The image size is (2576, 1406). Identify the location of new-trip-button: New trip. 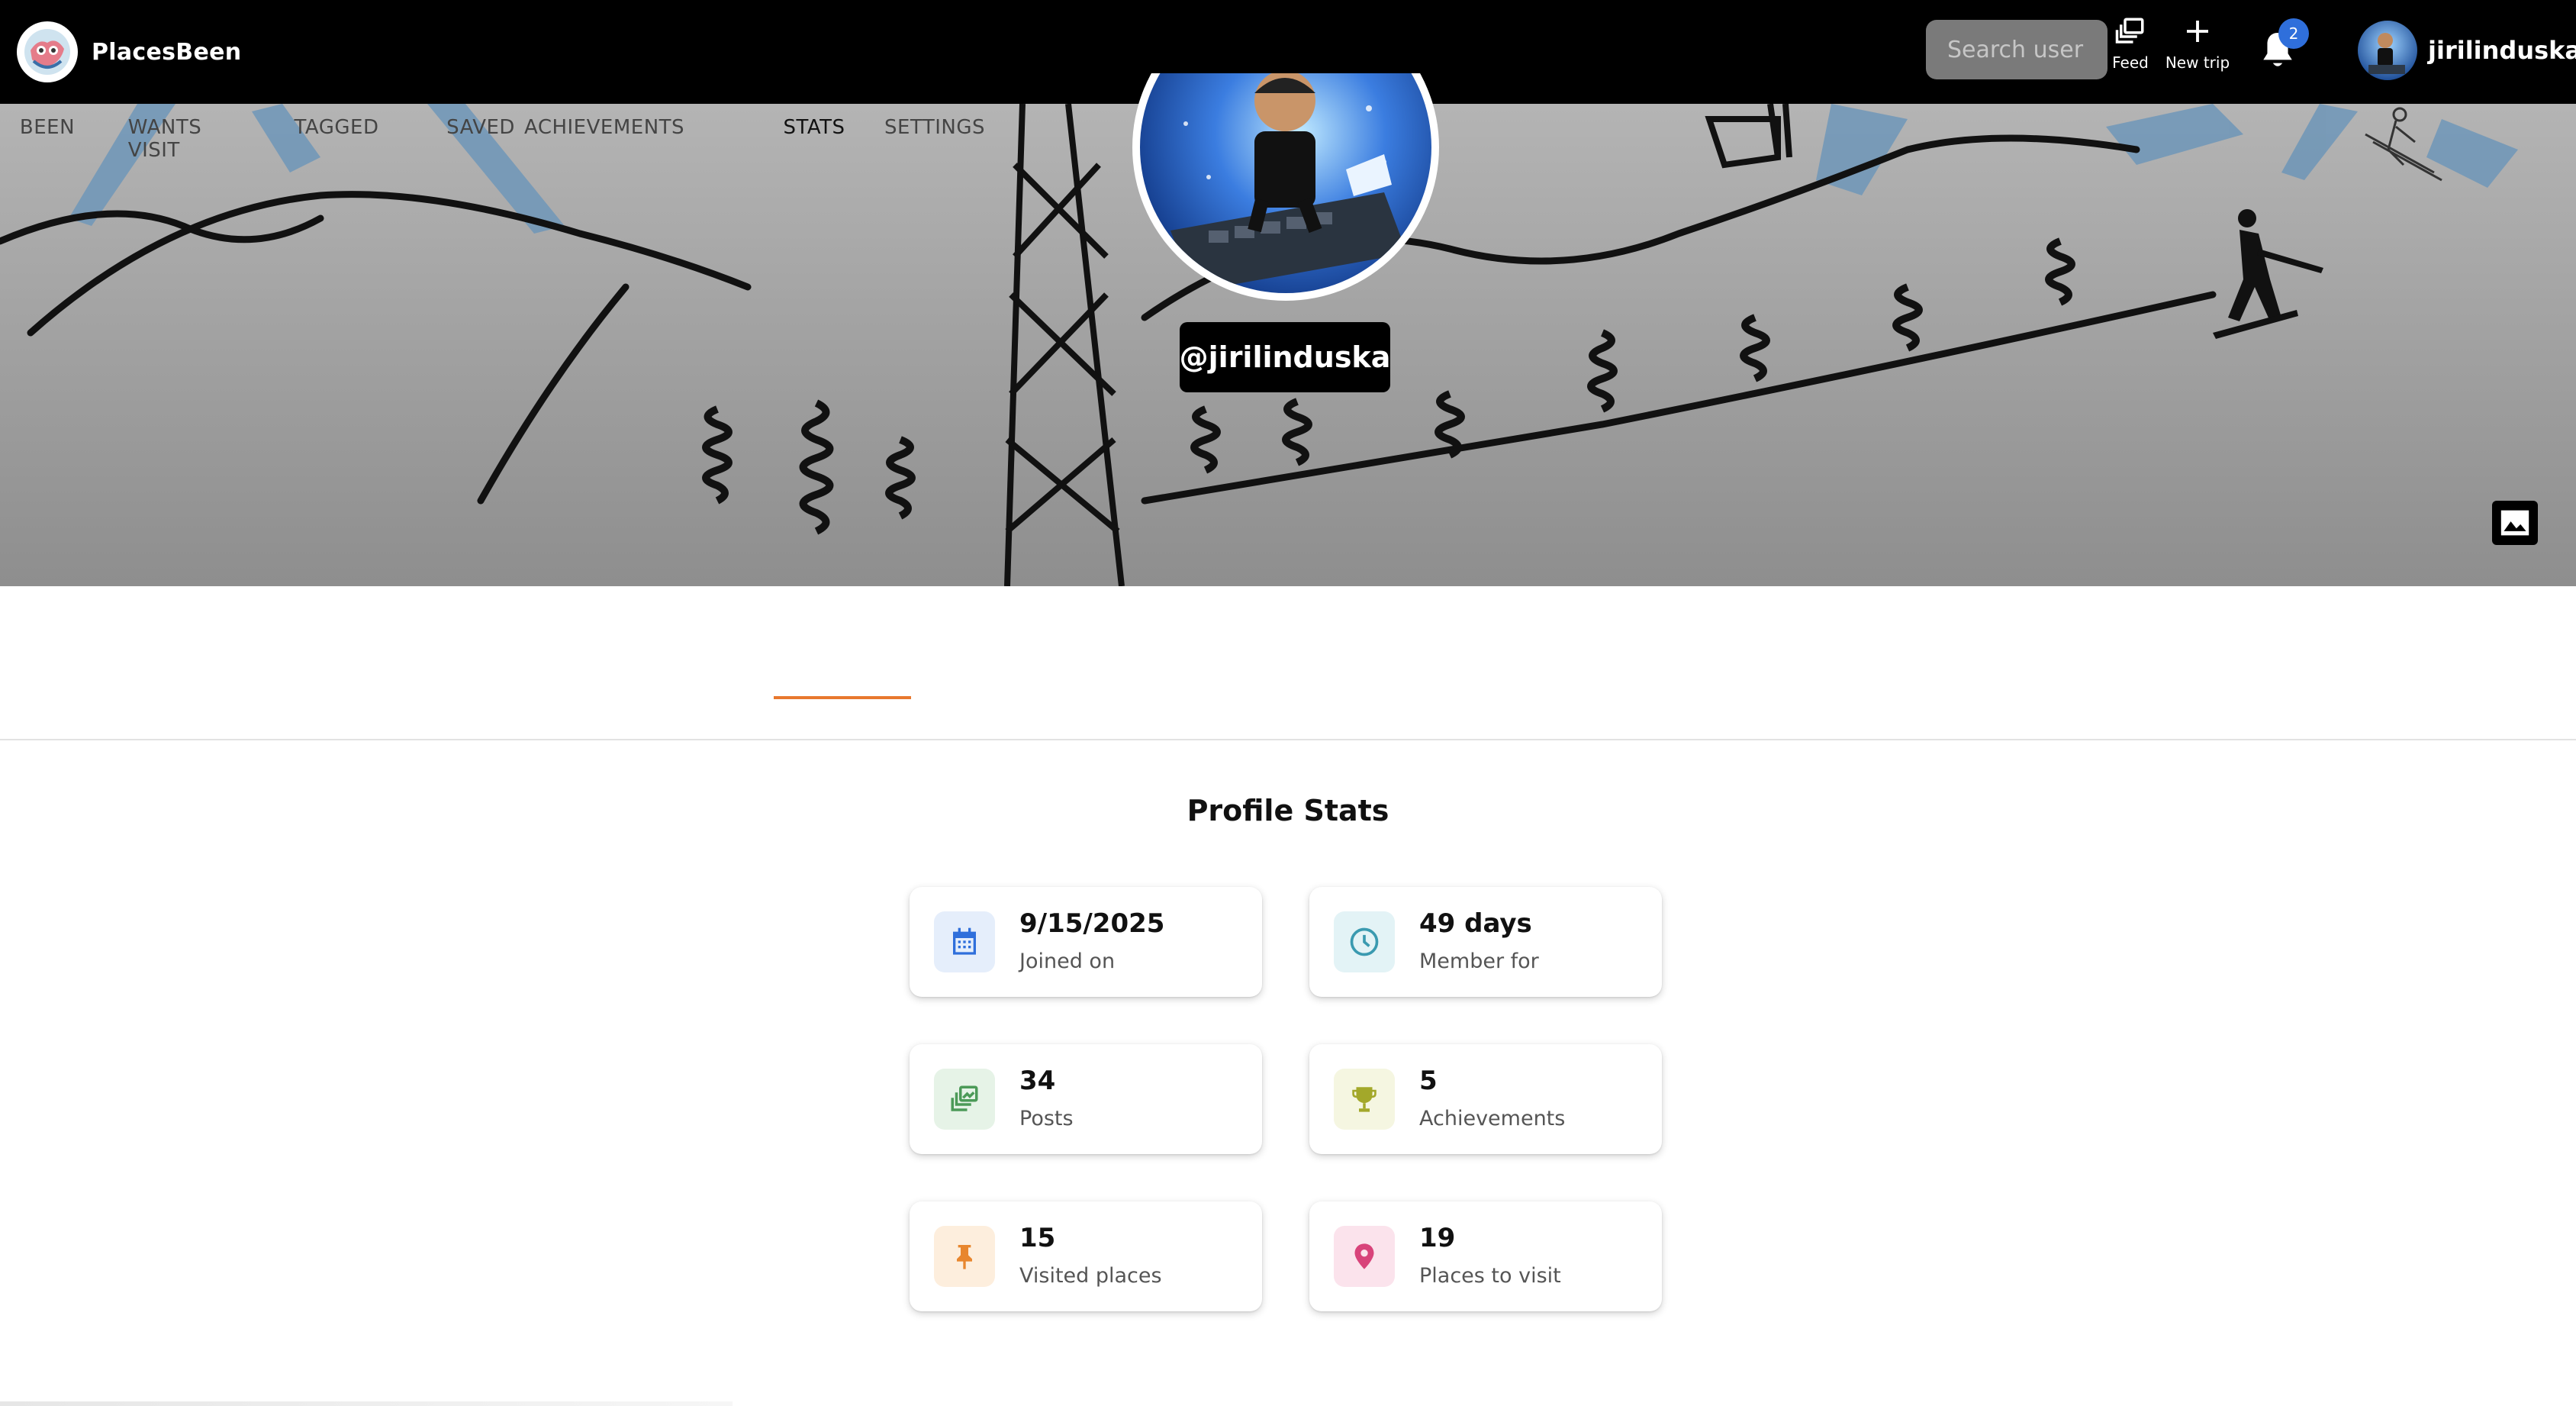
(2197, 50).